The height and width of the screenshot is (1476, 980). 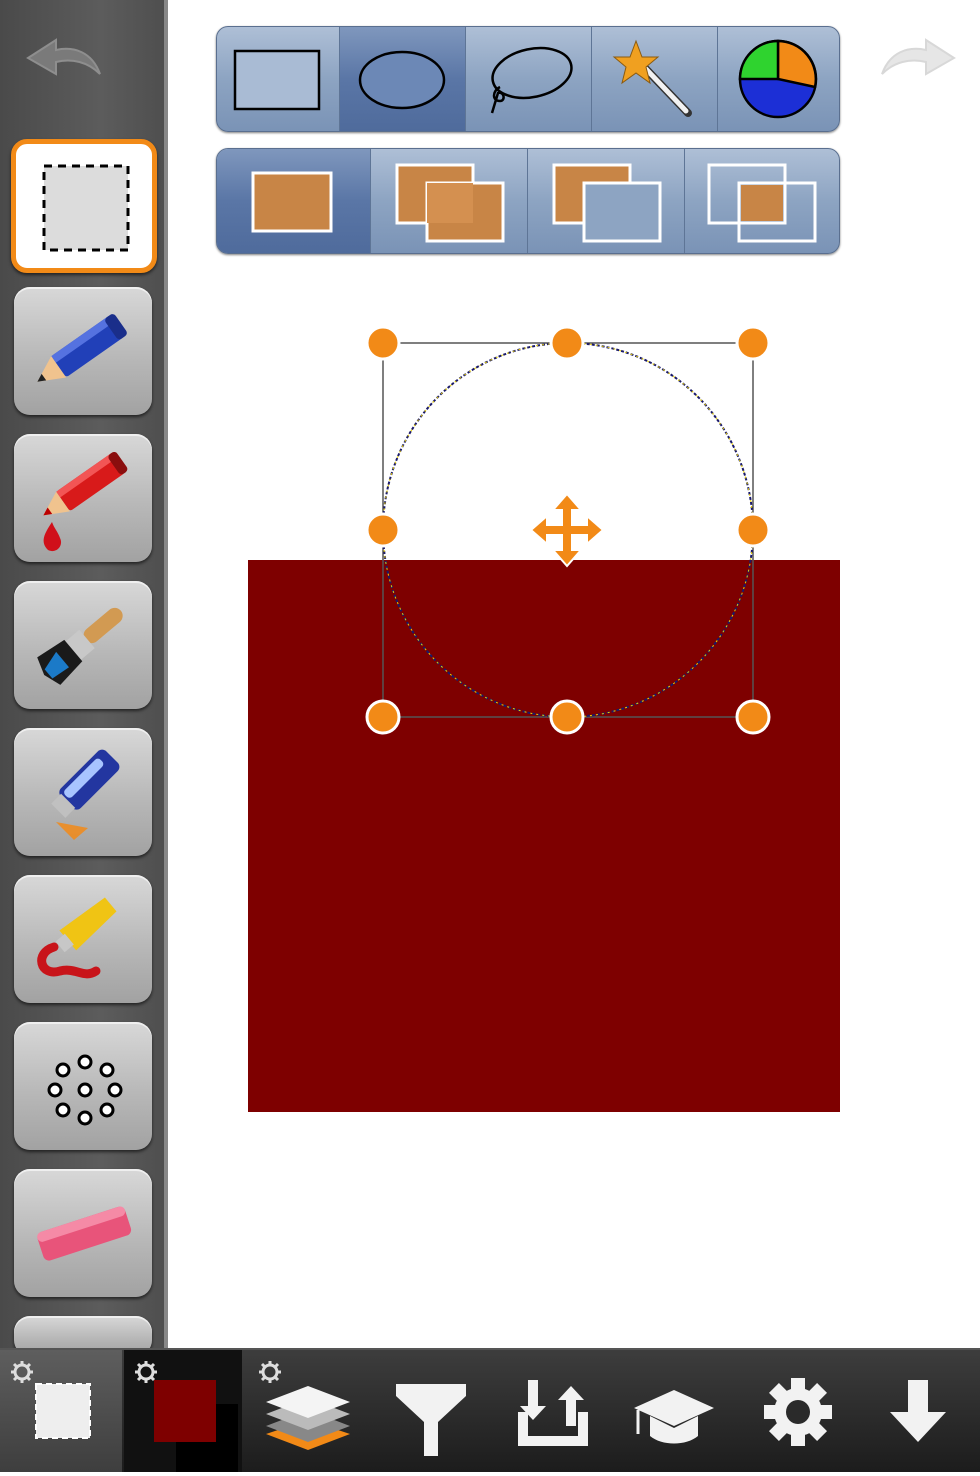 I want to click on dashed-square-icon, so click(x=63, y=1411).